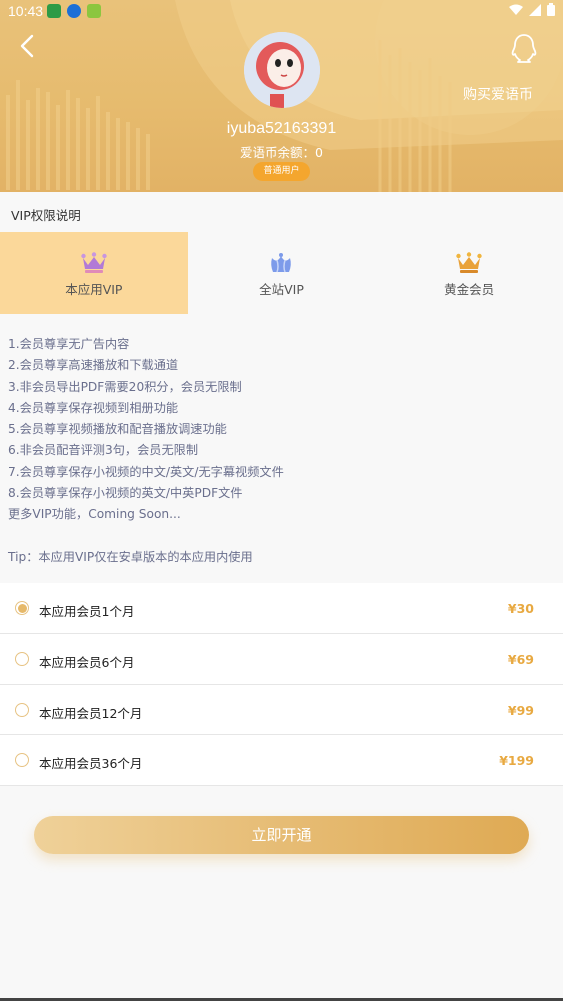 This screenshot has width=563, height=1001. What do you see at coordinates (87, 662) in the screenshot?
I see `plan-name: 本应用会员6个月` at bounding box center [87, 662].